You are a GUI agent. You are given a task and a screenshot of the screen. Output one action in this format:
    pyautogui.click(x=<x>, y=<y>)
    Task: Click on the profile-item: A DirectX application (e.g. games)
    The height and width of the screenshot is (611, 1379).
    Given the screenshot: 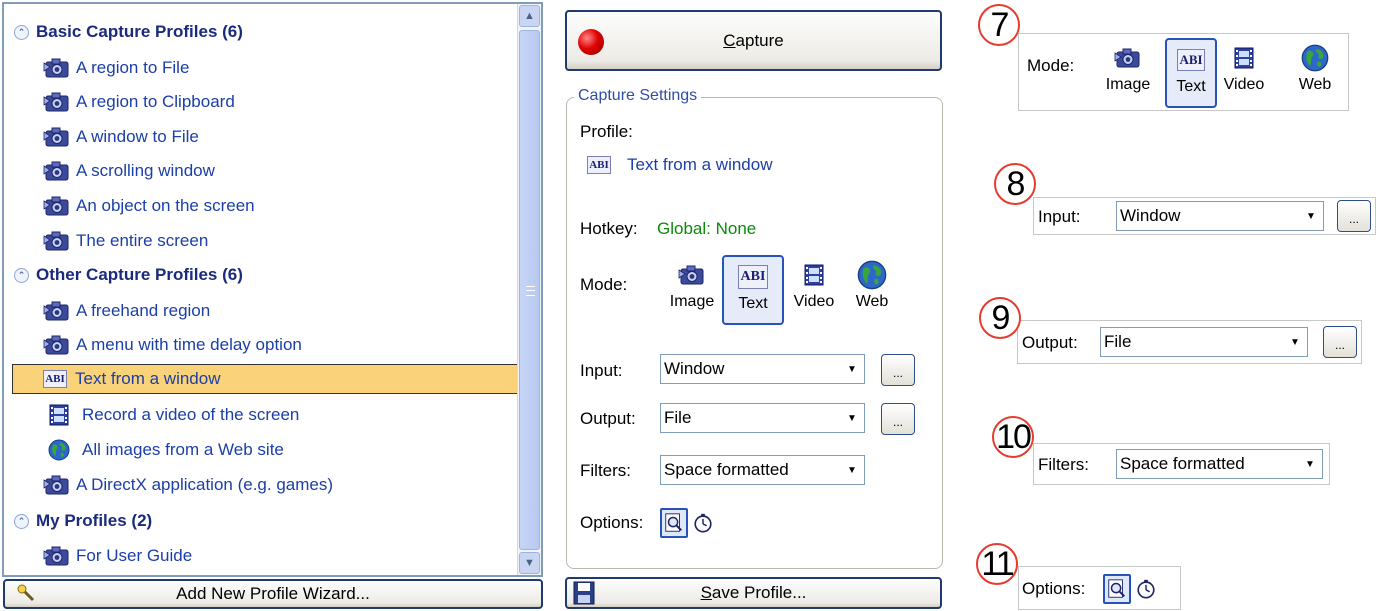 What is the action you would take?
    pyautogui.click(x=187, y=485)
    